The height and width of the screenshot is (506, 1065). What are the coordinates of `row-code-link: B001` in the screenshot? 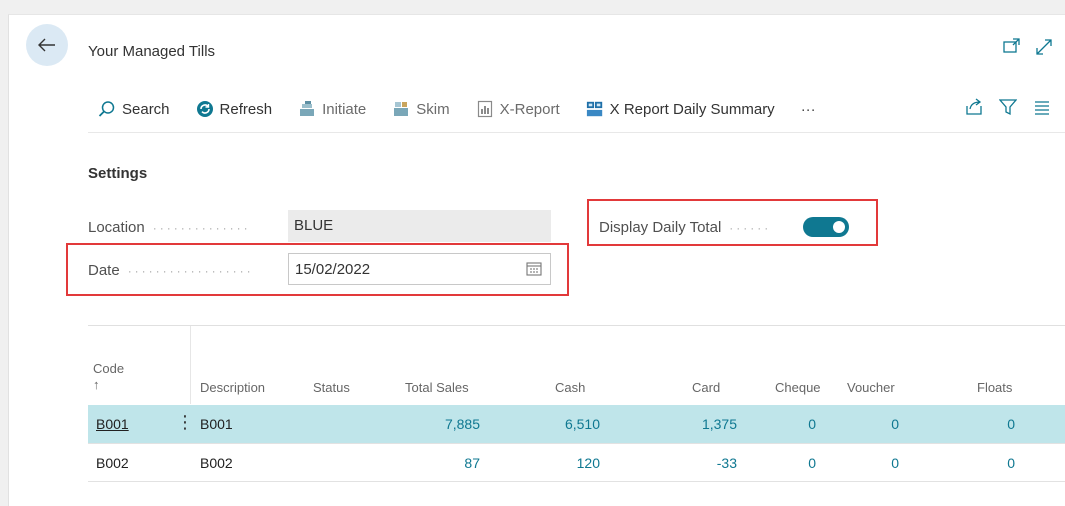 It's located at (112, 424).